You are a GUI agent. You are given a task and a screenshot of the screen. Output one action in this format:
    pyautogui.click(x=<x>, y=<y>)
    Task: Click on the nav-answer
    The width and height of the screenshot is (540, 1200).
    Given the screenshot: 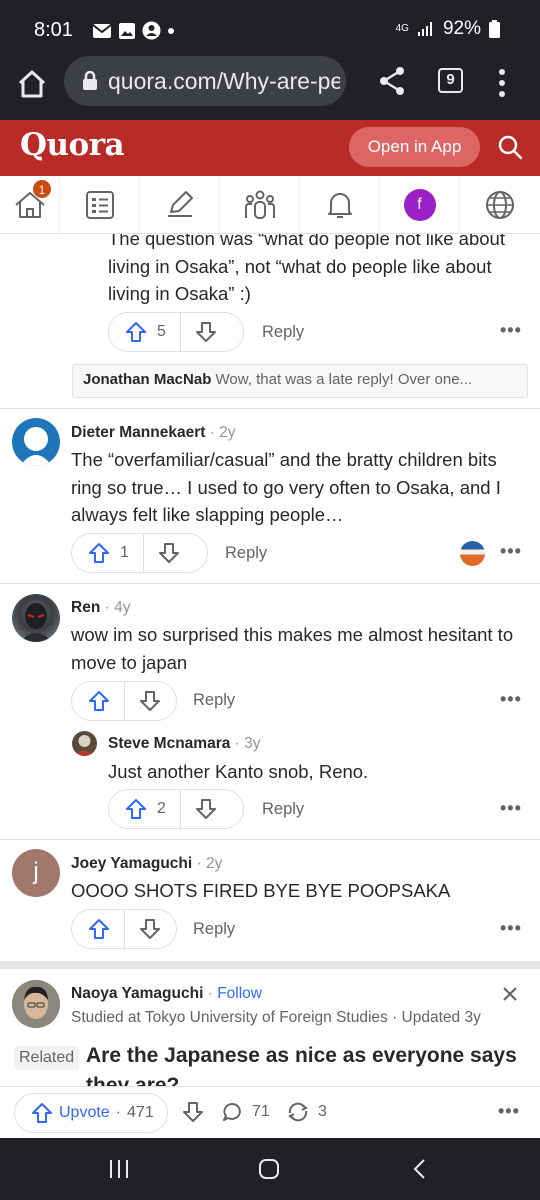 What is the action you would take?
    pyautogui.click(x=180, y=205)
    